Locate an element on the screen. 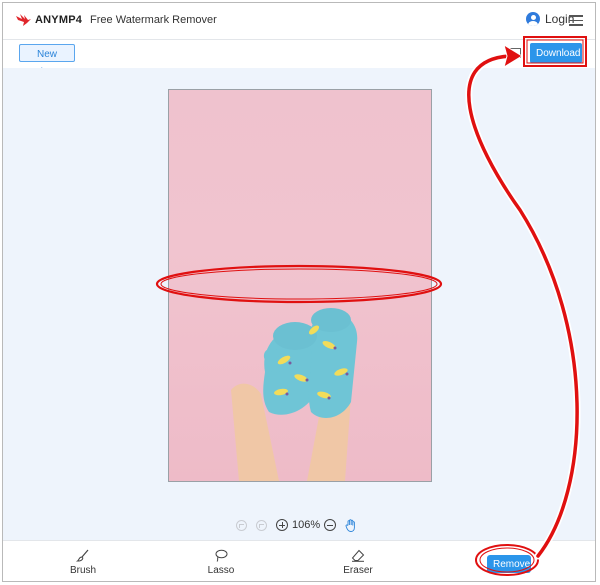 The image size is (600, 585). lasso-label: Lasso is located at coordinates (221, 570).